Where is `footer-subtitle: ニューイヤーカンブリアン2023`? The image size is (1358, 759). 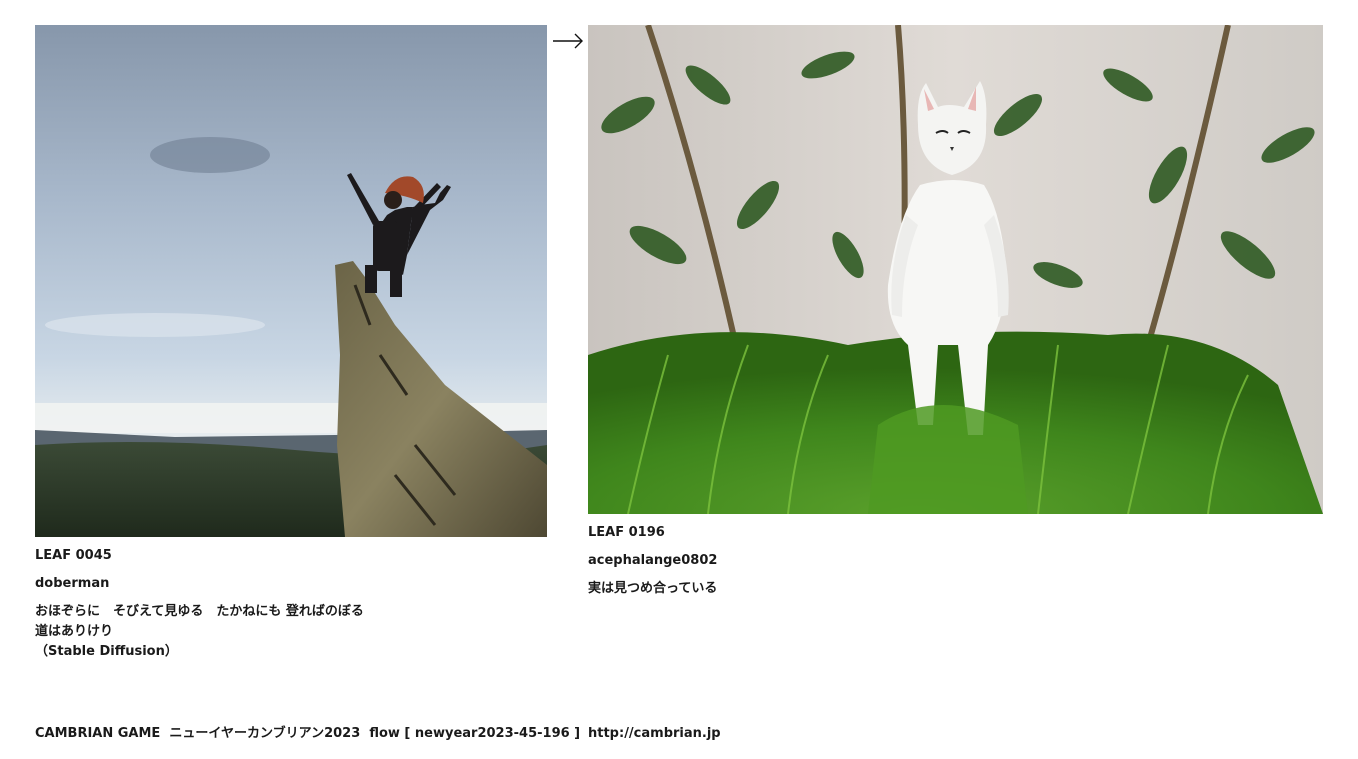
footer-subtitle: ニューイヤーカンブリアン2023 is located at coordinates (265, 733).